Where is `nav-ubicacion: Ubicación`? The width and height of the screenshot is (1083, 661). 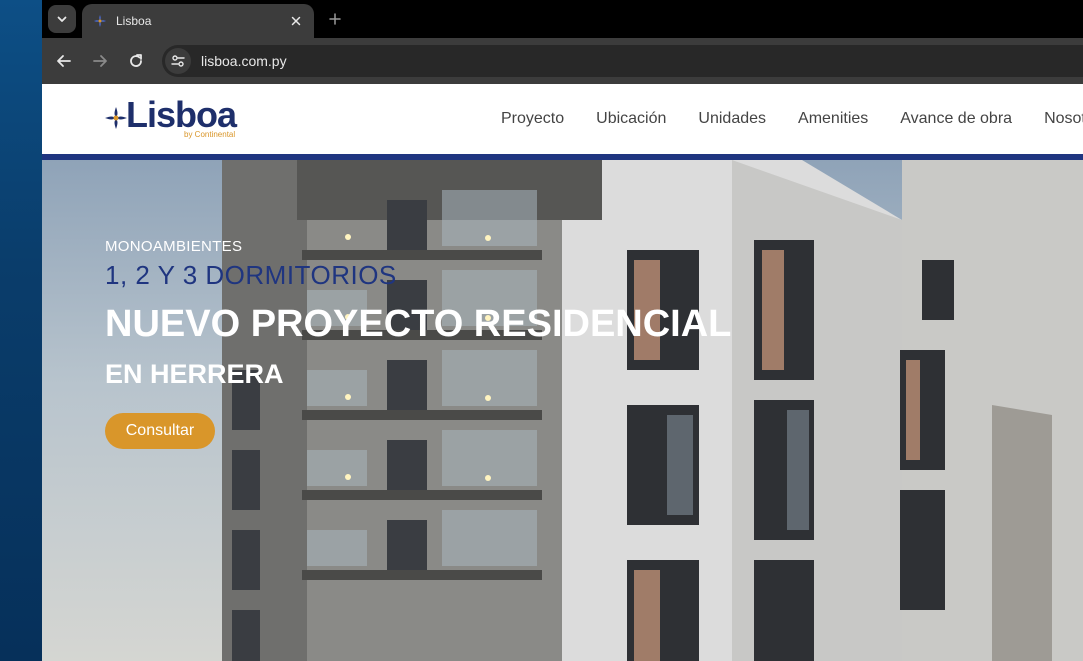
nav-ubicacion: Ubicación is located at coordinates (631, 119).